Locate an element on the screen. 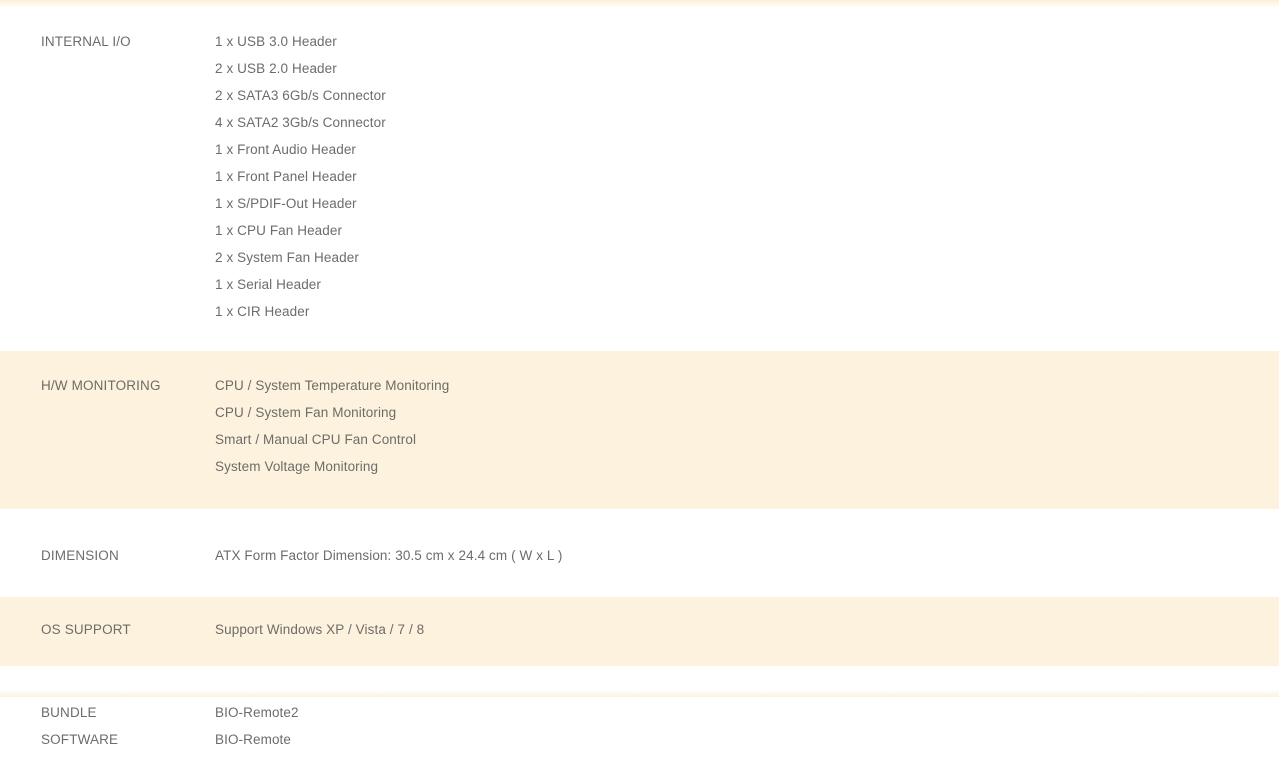 Image resolution: width=1279 pixels, height=773 pixels. spec-label-hw-monitoring: H/W MONITORING is located at coordinates (101, 385).